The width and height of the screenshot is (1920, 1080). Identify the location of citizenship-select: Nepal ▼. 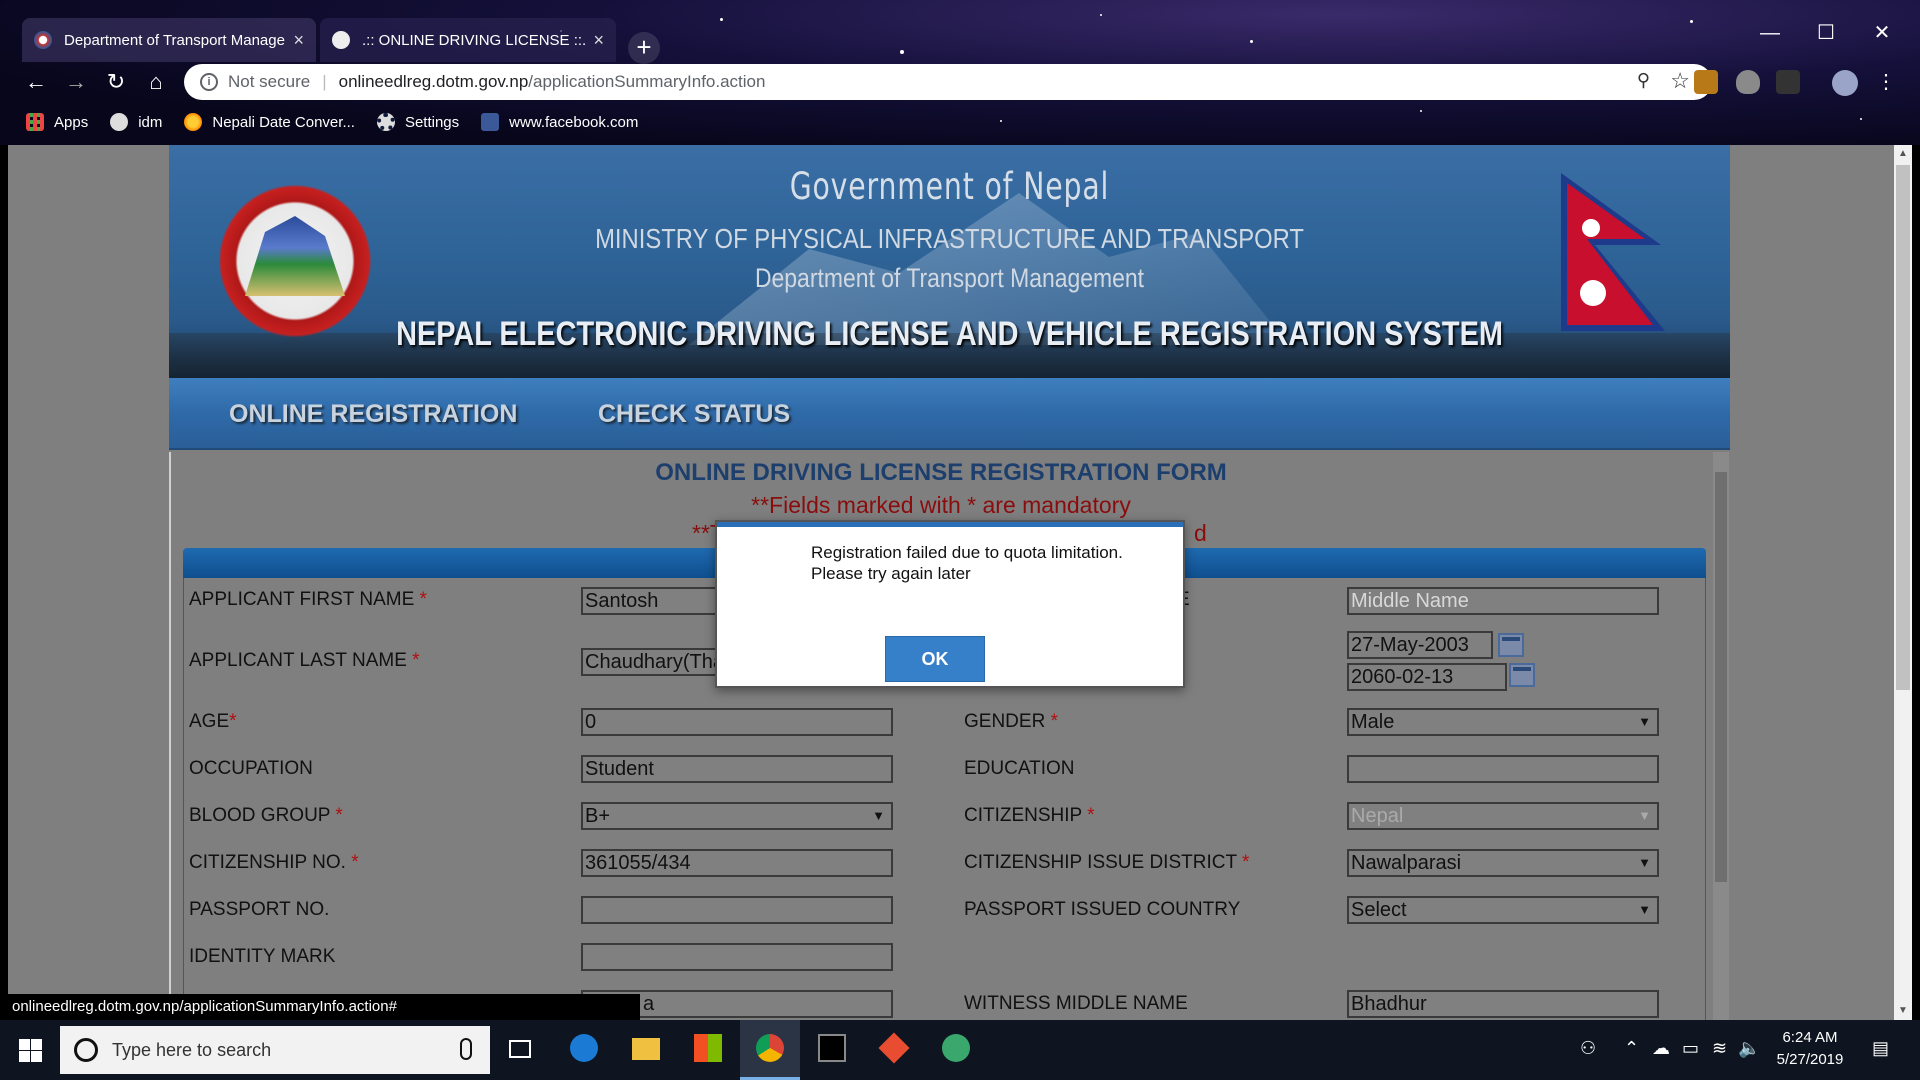
(1503, 816).